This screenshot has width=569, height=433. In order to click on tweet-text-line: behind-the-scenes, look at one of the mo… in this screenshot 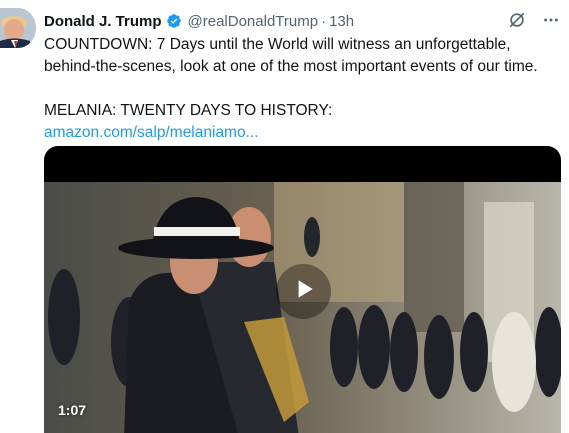, I will do `click(291, 66)`.